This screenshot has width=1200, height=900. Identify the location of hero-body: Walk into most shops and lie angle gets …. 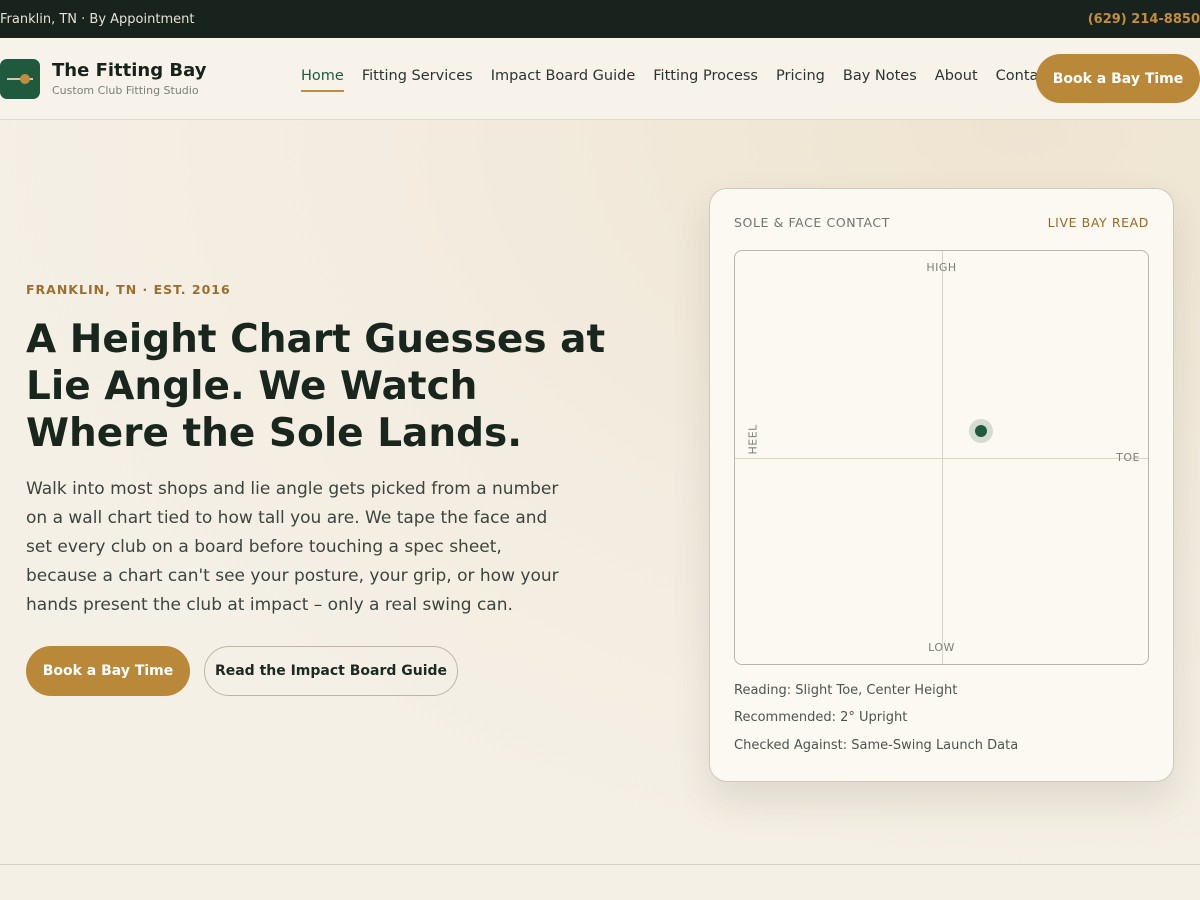
(292, 547).